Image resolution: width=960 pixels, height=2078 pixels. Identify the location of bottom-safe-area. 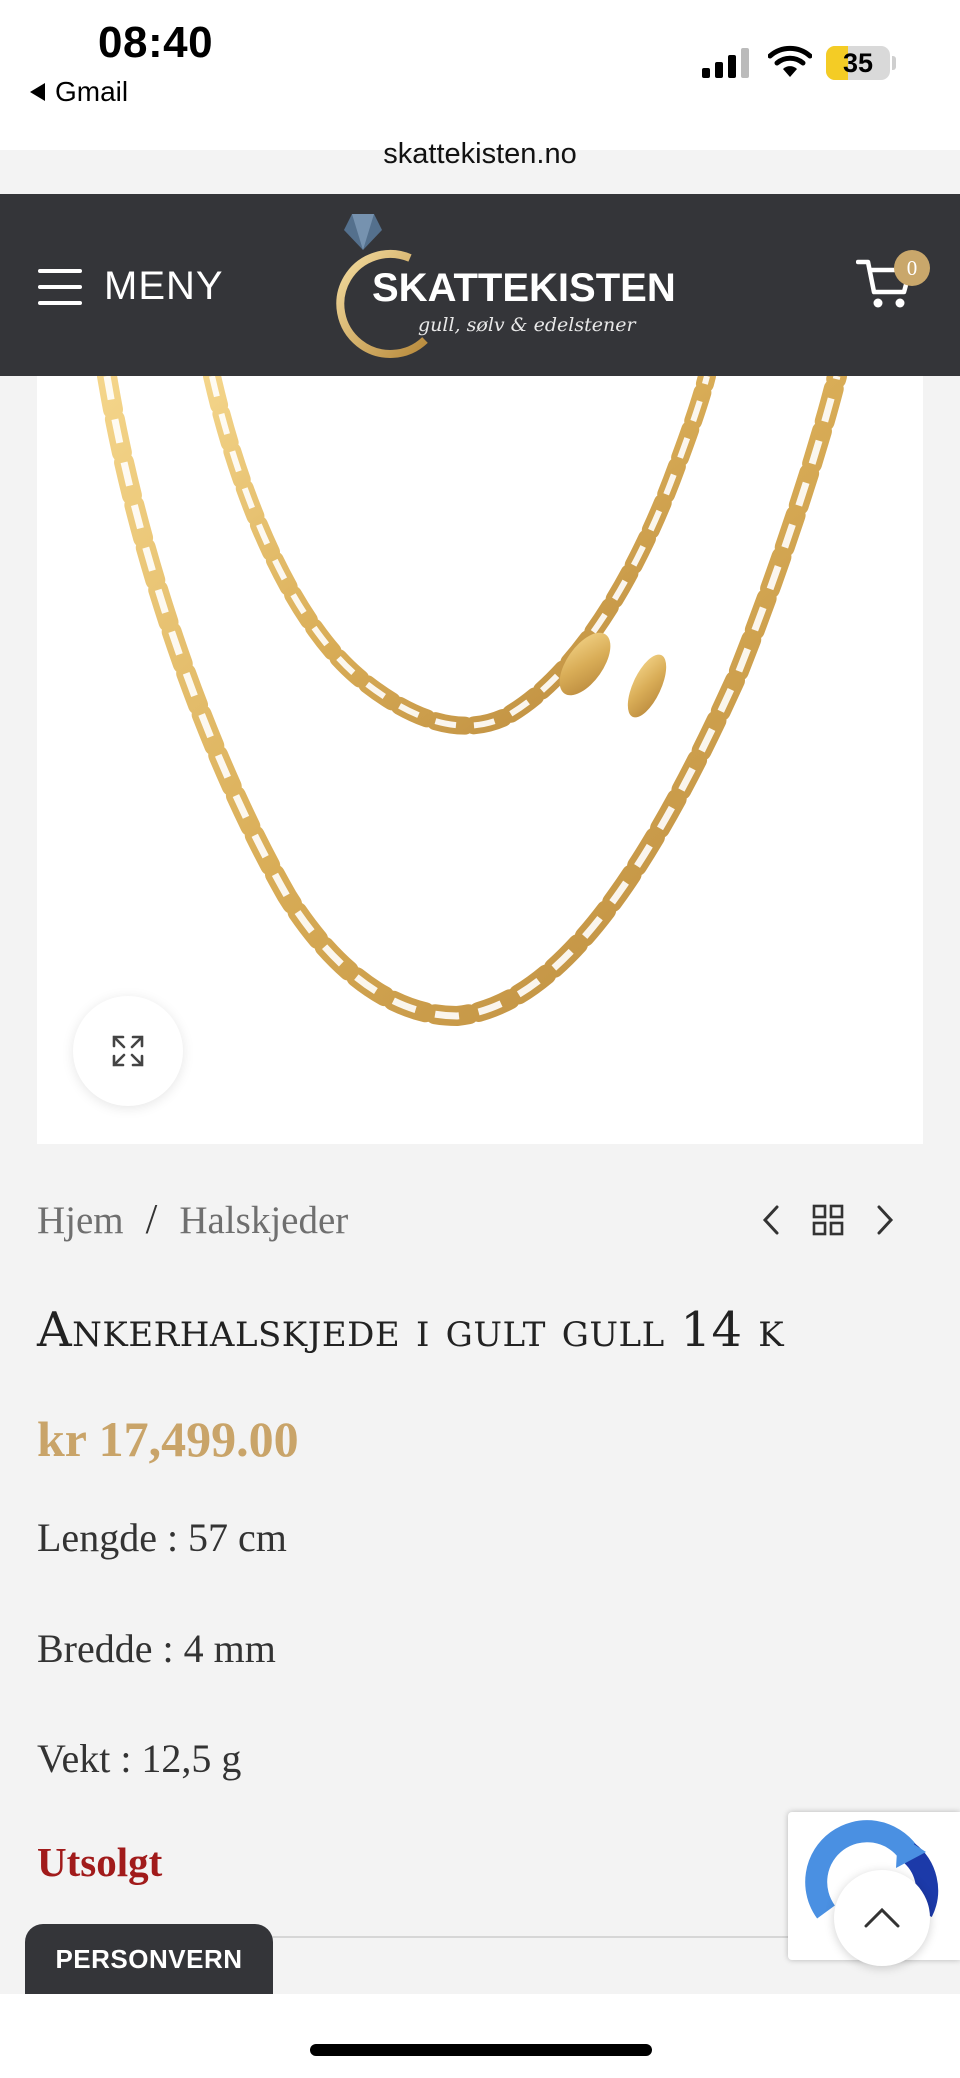
(480, 2036).